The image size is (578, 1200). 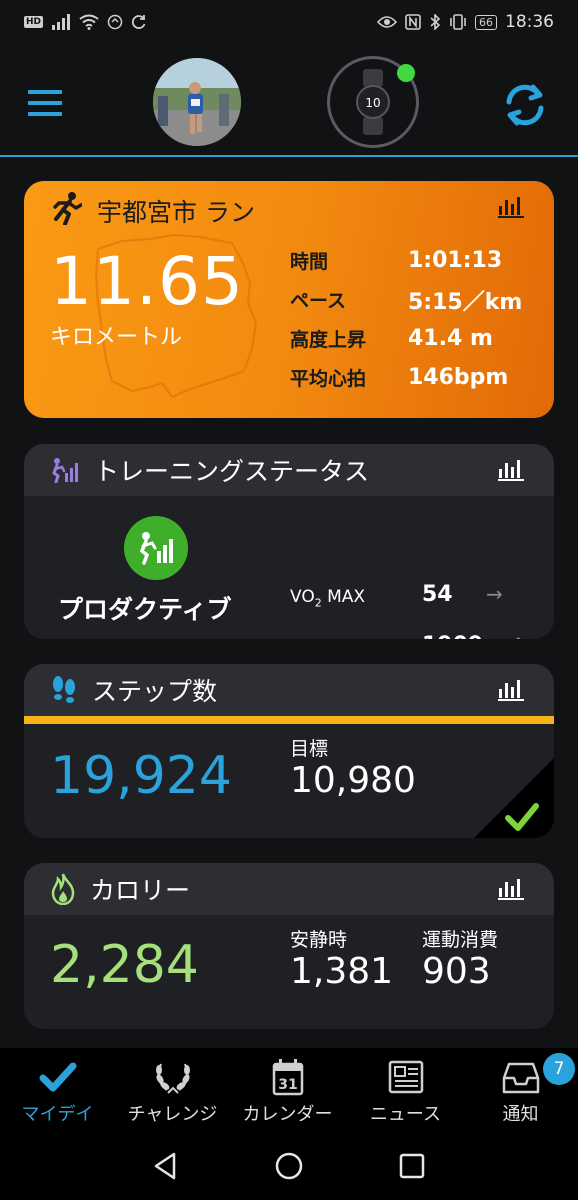 What do you see at coordinates (525, 105) in the screenshot?
I see `sync-button` at bounding box center [525, 105].